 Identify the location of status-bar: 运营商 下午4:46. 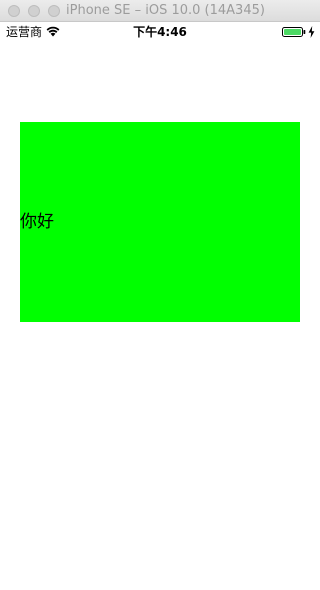
(160, 32).